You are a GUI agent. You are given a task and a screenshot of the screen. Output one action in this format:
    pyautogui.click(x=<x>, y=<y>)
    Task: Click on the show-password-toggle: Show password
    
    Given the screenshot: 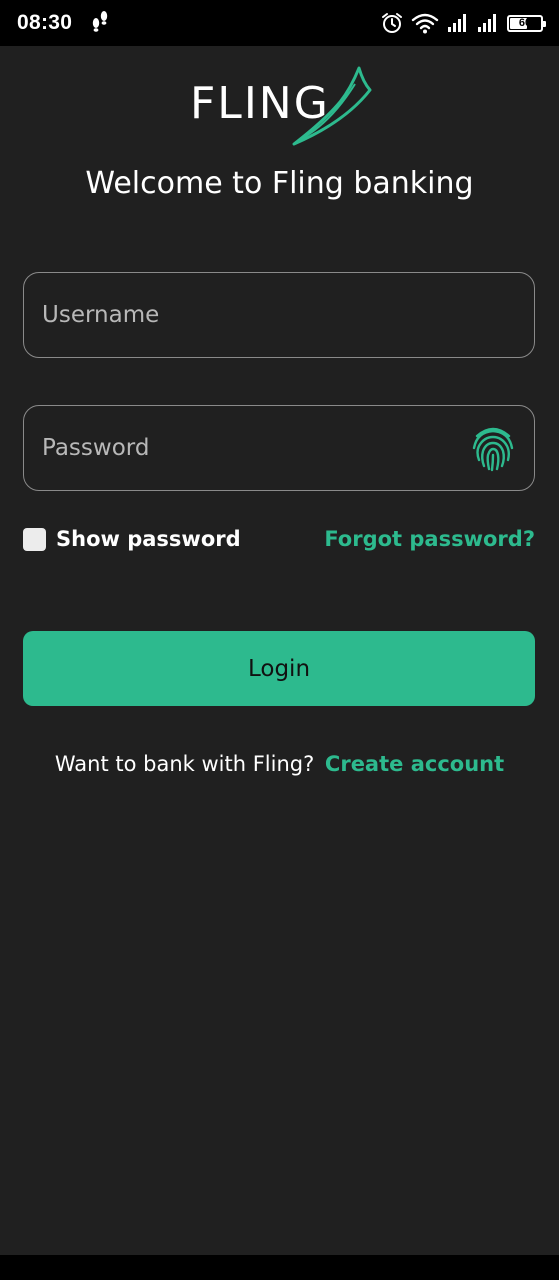 What is the action you would take?
    pyautogui.click(x=132, y=539)
    